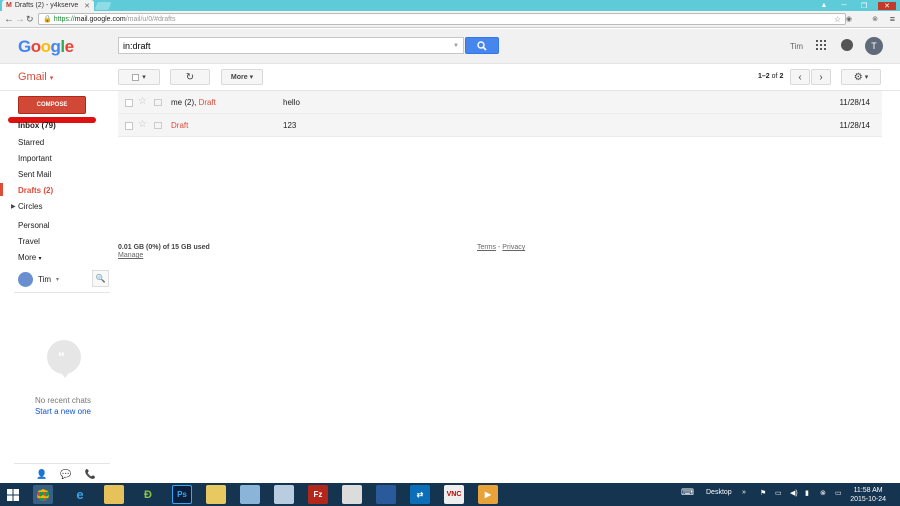  Describe the element at coordinates (821, 45) in the screenshot. I see `apps-grid-icon` at that location.